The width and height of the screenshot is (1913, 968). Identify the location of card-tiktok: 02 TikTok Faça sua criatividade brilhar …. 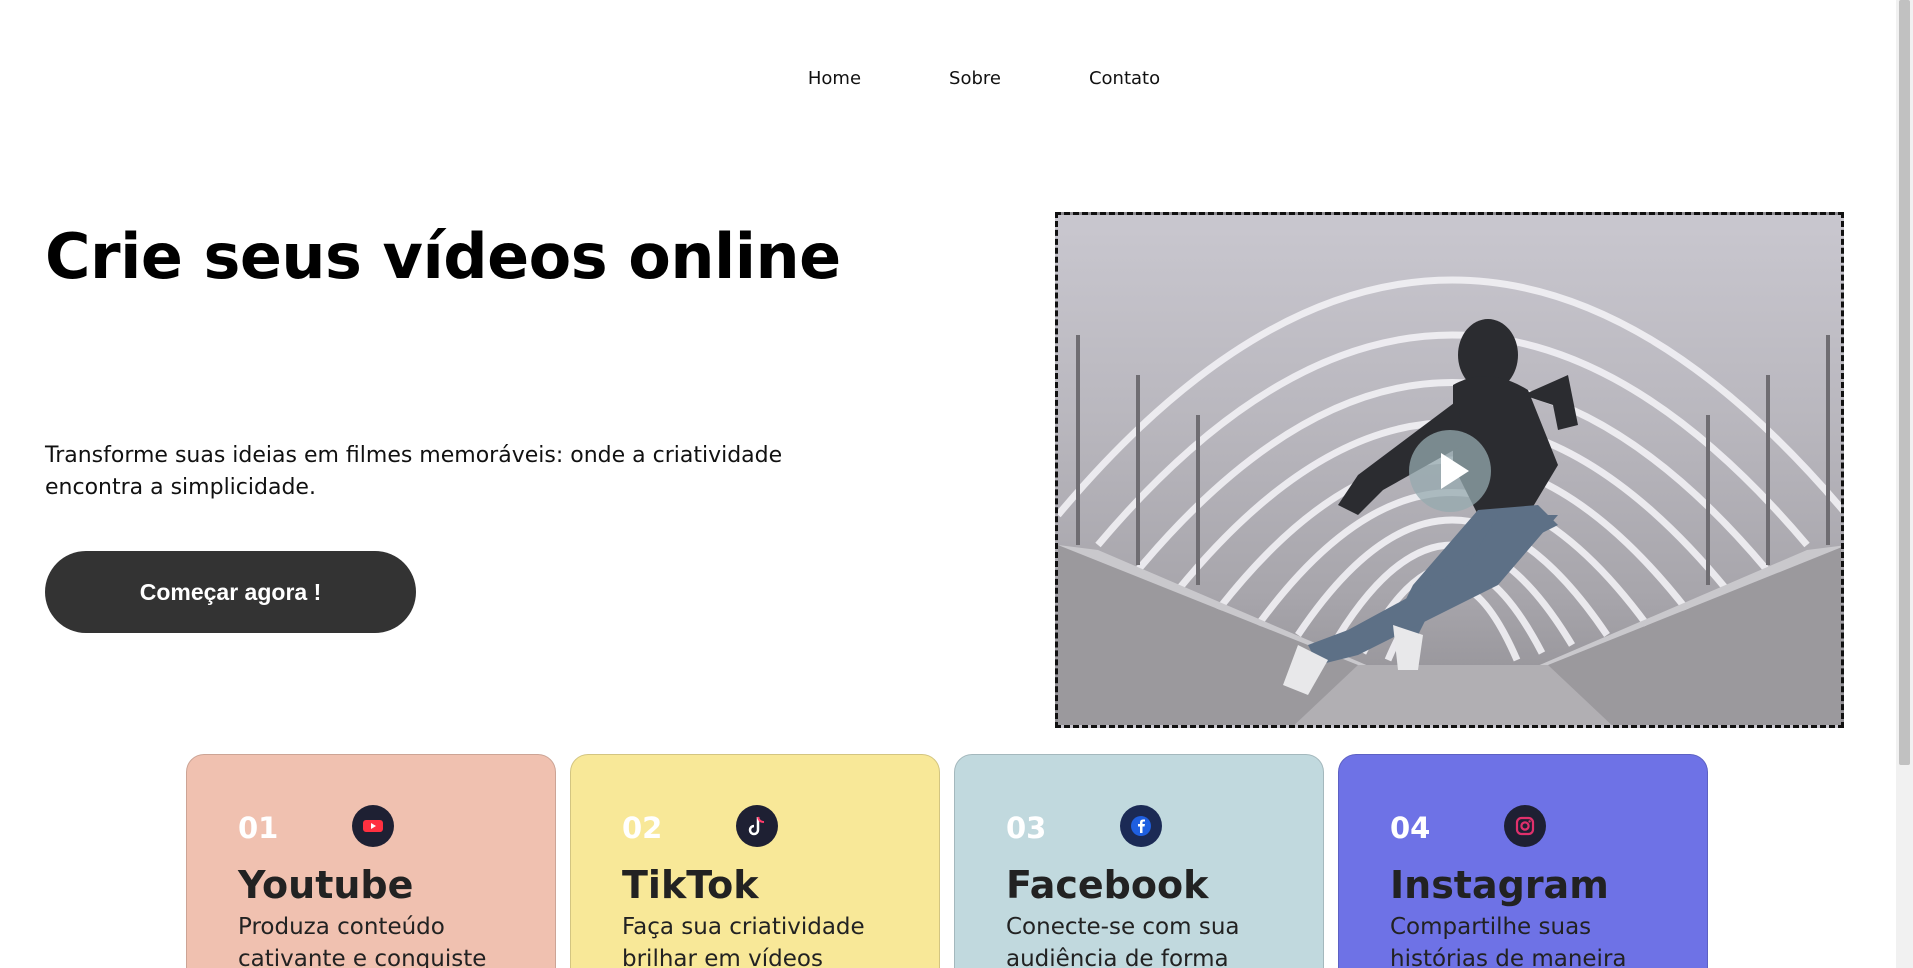
(755, 861).